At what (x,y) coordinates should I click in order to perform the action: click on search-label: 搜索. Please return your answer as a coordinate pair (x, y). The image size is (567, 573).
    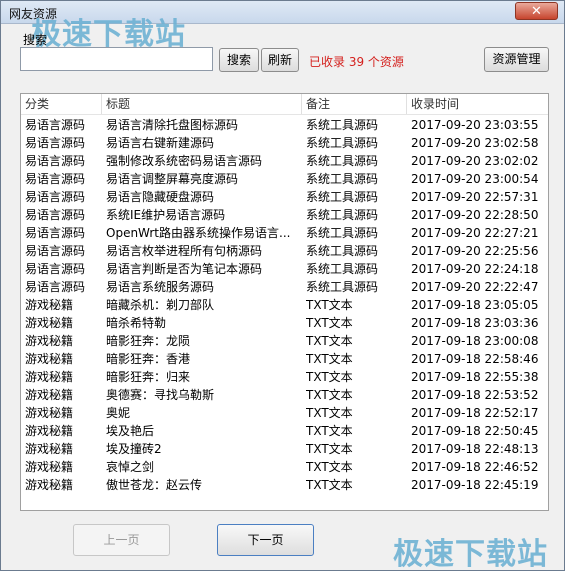
    Looking at the image, I should click on (35, 40).